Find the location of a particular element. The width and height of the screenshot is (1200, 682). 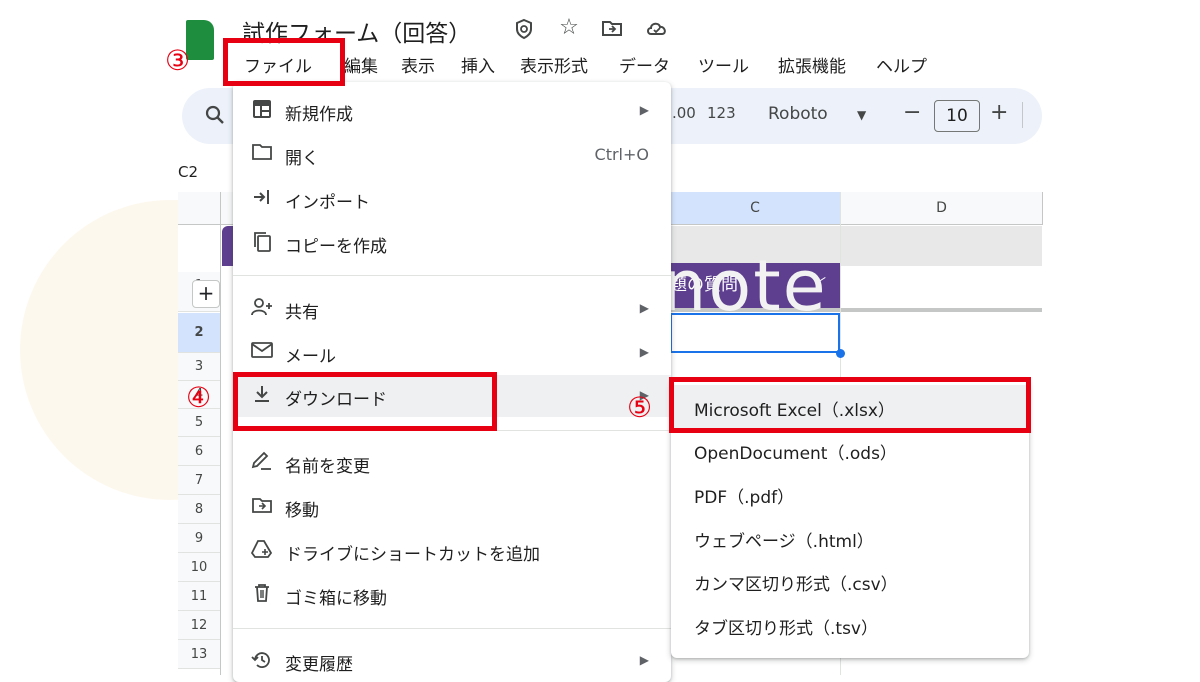

column-header-c: C is located at coordinates (755, 208).